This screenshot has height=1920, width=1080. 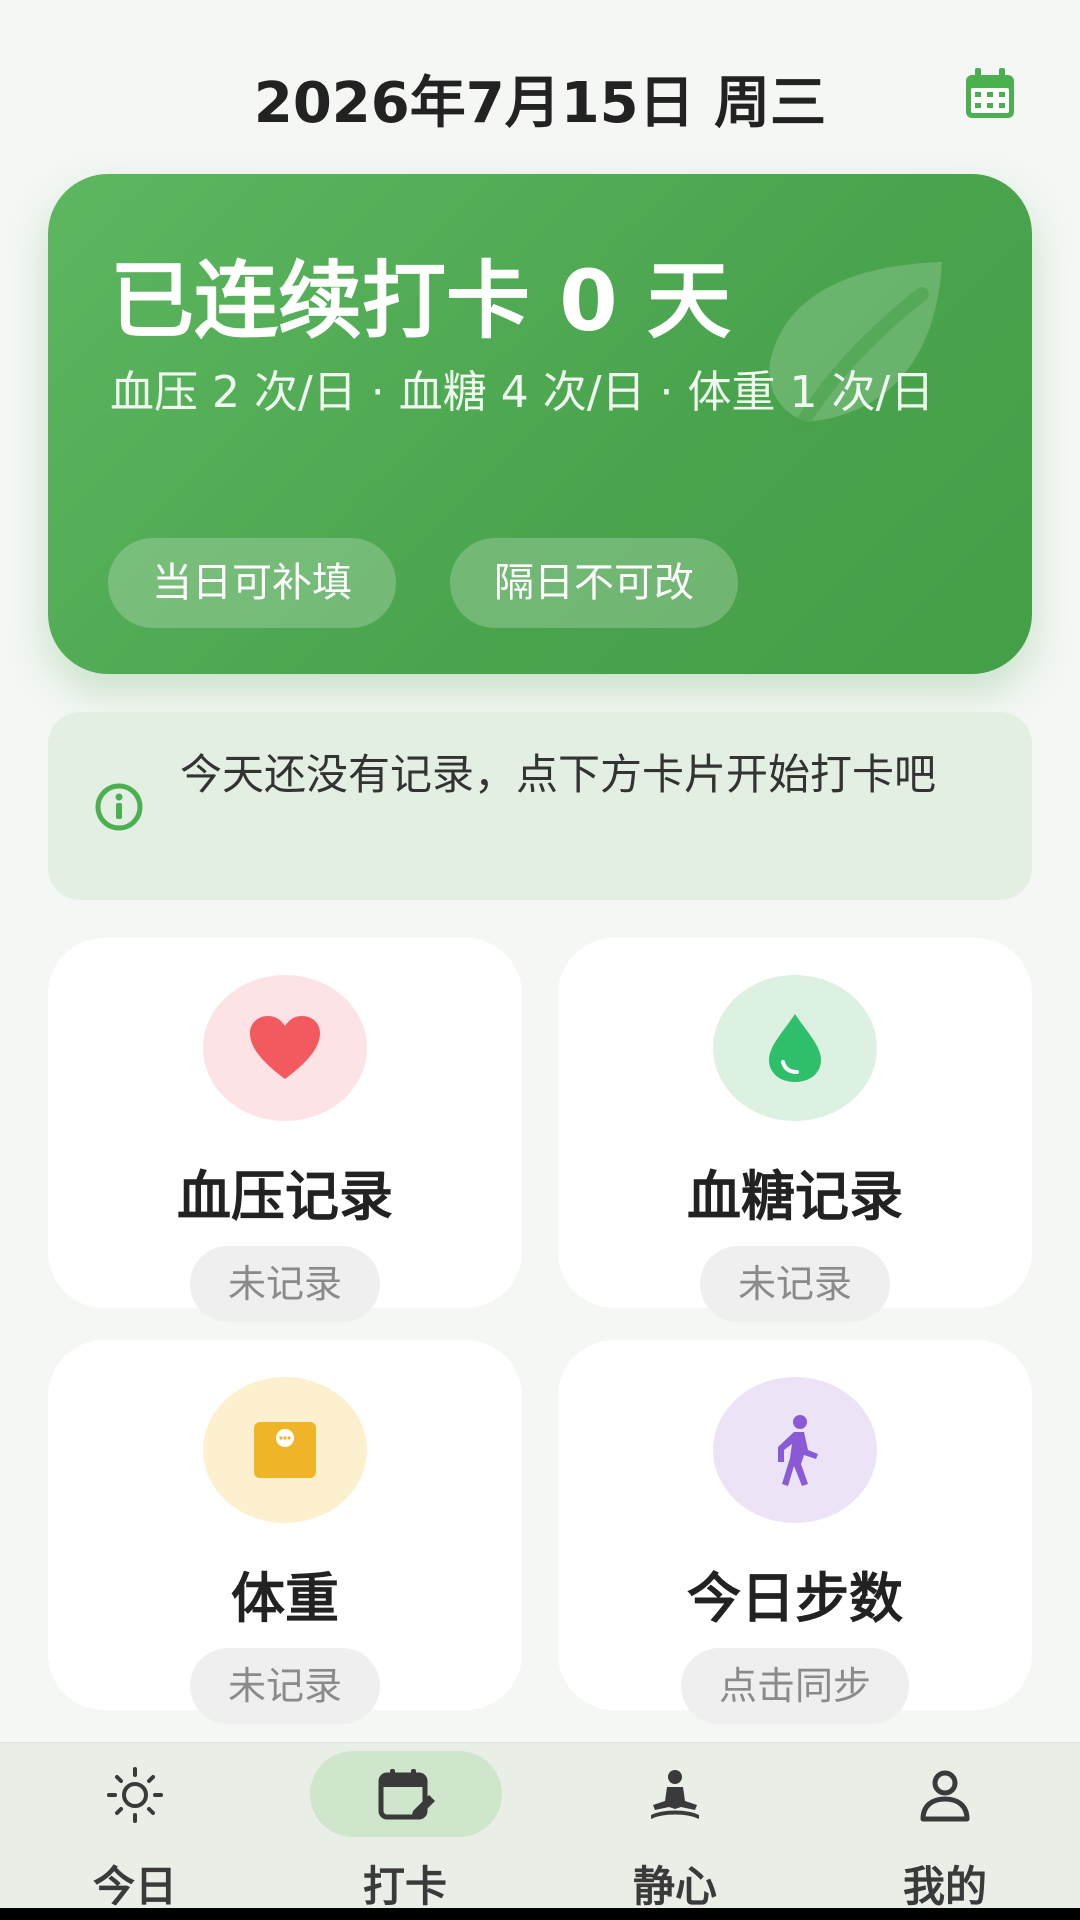 What do you see at coordinates (134, 1886) in the screenshot?
I see `nav-label: 今日` at bounding box center [134, 1886].